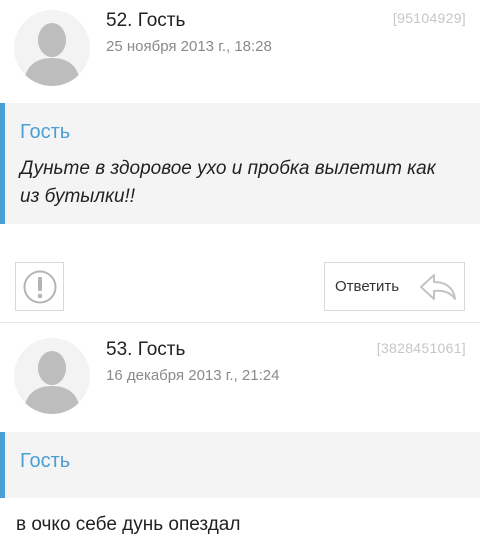 Image resolution: width=480 pixels, height=556 pixels. What do you see at coordinates (367, 286) in the screenshot?
I see `reply-button-label: Ответить` at bounding box center [367, 286].